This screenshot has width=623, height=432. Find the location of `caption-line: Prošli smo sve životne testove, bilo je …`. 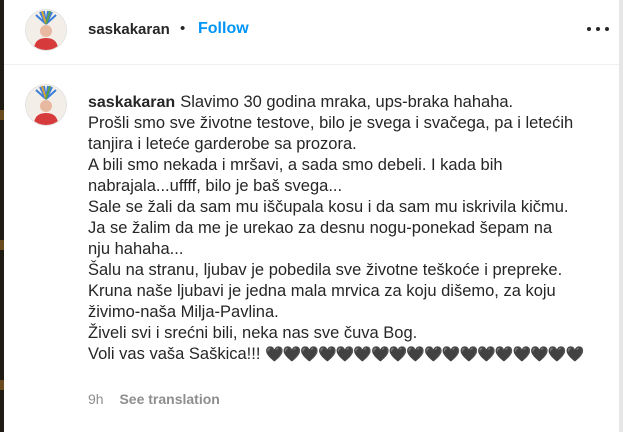

caption-line: Prošli smo sve životne testove, bilo je … is located at coordinates (331, 123).